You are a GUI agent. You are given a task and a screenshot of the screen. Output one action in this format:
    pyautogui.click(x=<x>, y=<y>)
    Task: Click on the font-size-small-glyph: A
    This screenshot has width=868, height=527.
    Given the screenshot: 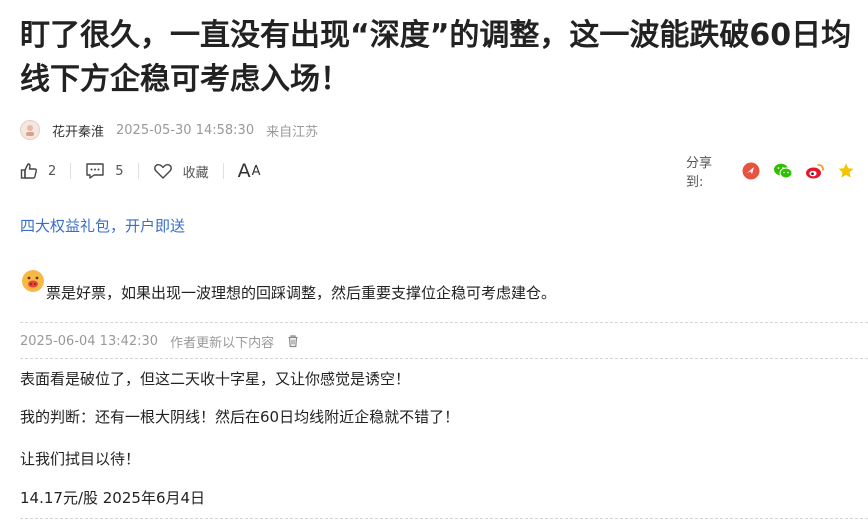 What is the action you would take?
    pyautogui.click(x=256, y=171)
    